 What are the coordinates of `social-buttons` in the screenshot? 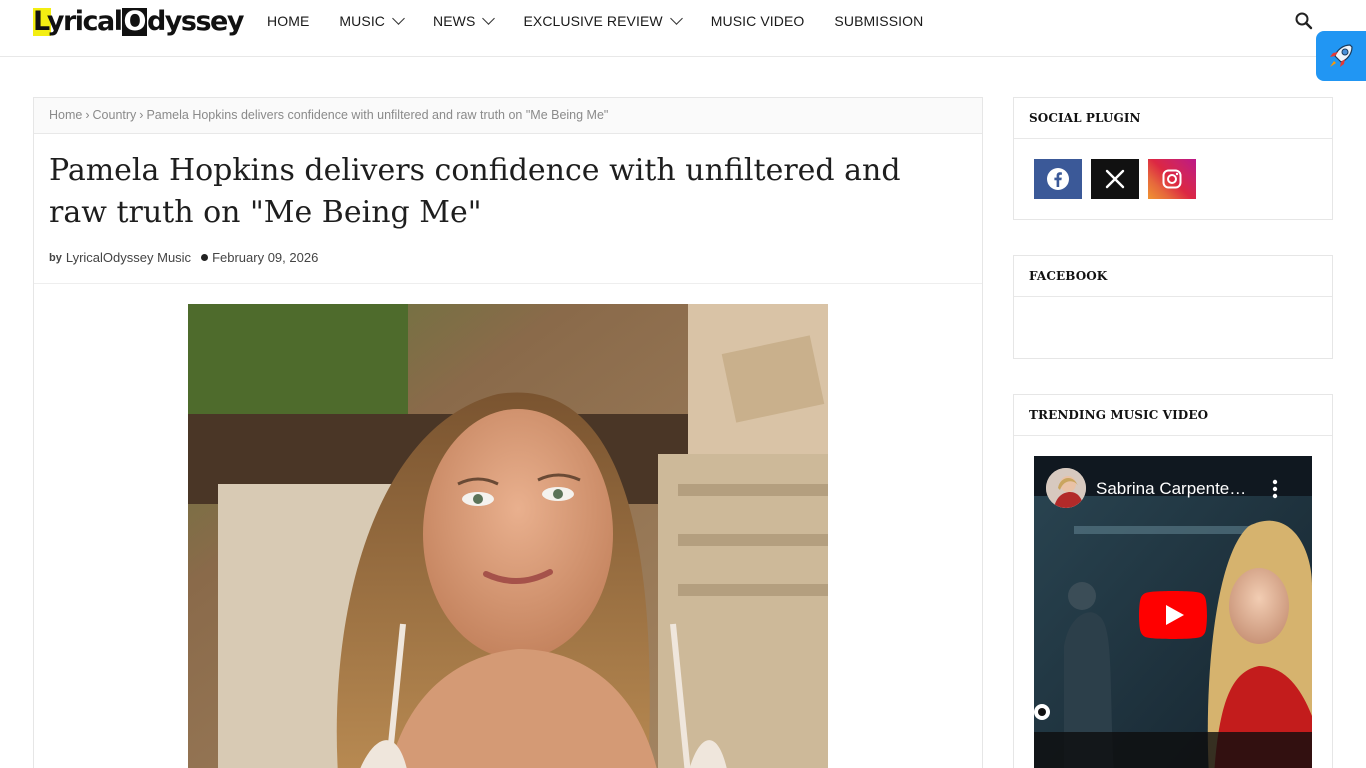 It's located at (1173, 169).